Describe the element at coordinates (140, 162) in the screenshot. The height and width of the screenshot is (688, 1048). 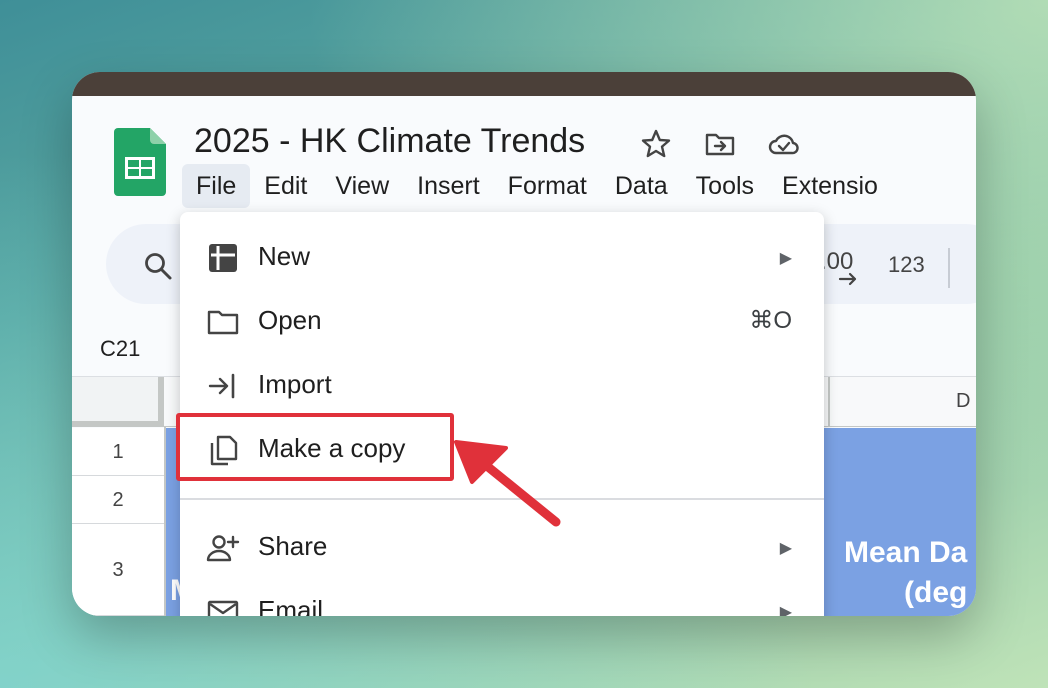
I see `google-sheets-logo` at that location.